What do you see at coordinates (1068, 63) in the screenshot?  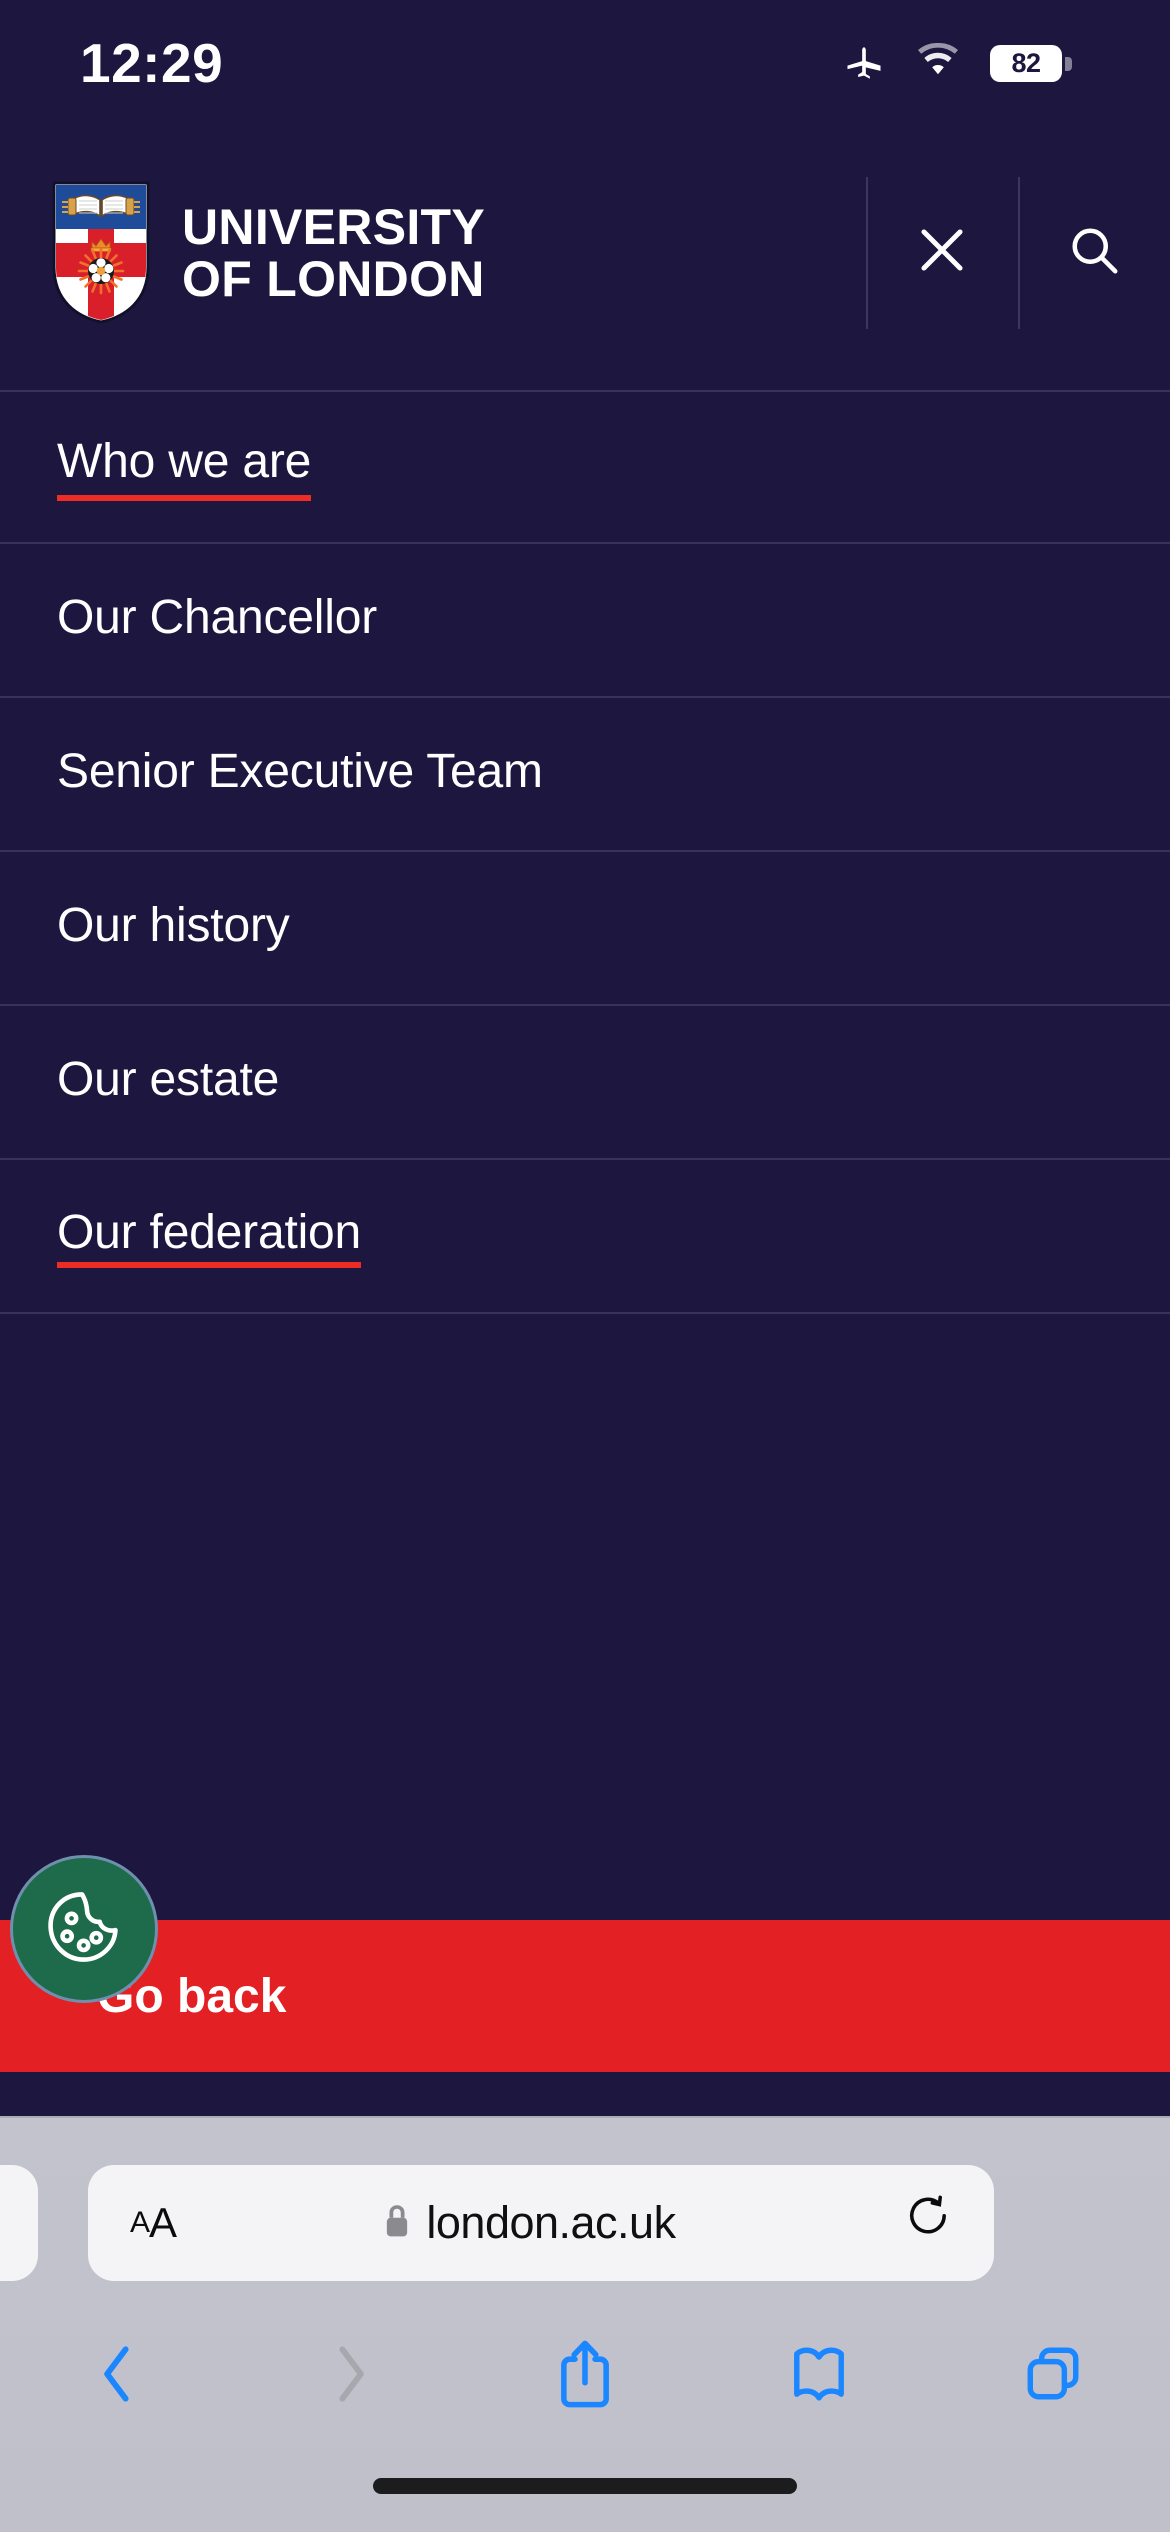 I see `battery-tip` at bounding box center [1068, 63].